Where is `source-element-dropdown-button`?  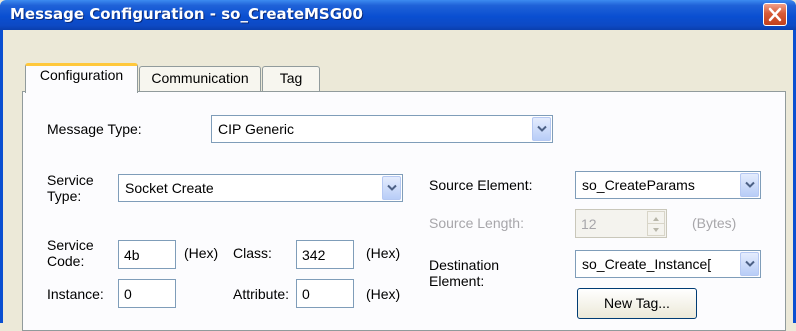
source-element-dropdown-button is located at coordinates (749, 185).